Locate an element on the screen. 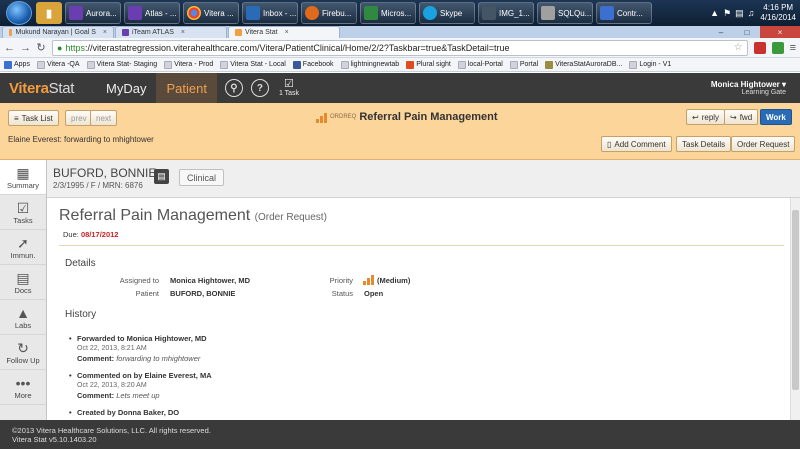  bookmark-item: Vitera Stat - Local is located at coordinates (253, 64).